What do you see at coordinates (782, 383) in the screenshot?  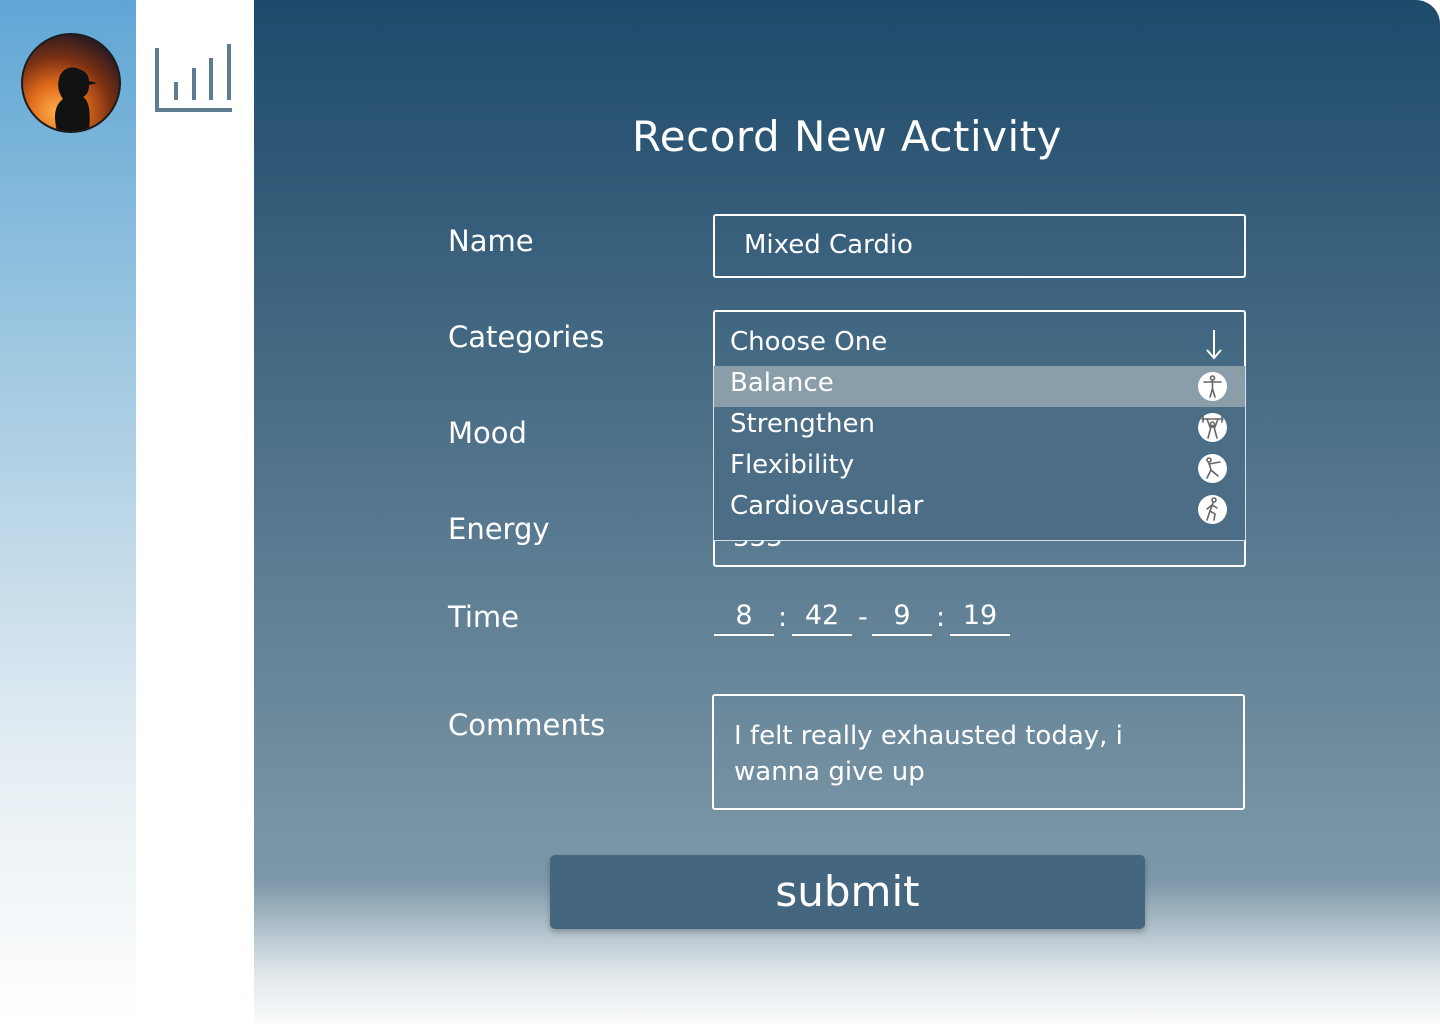 I see `option-label: Balance` at bounding box center [782, 383].